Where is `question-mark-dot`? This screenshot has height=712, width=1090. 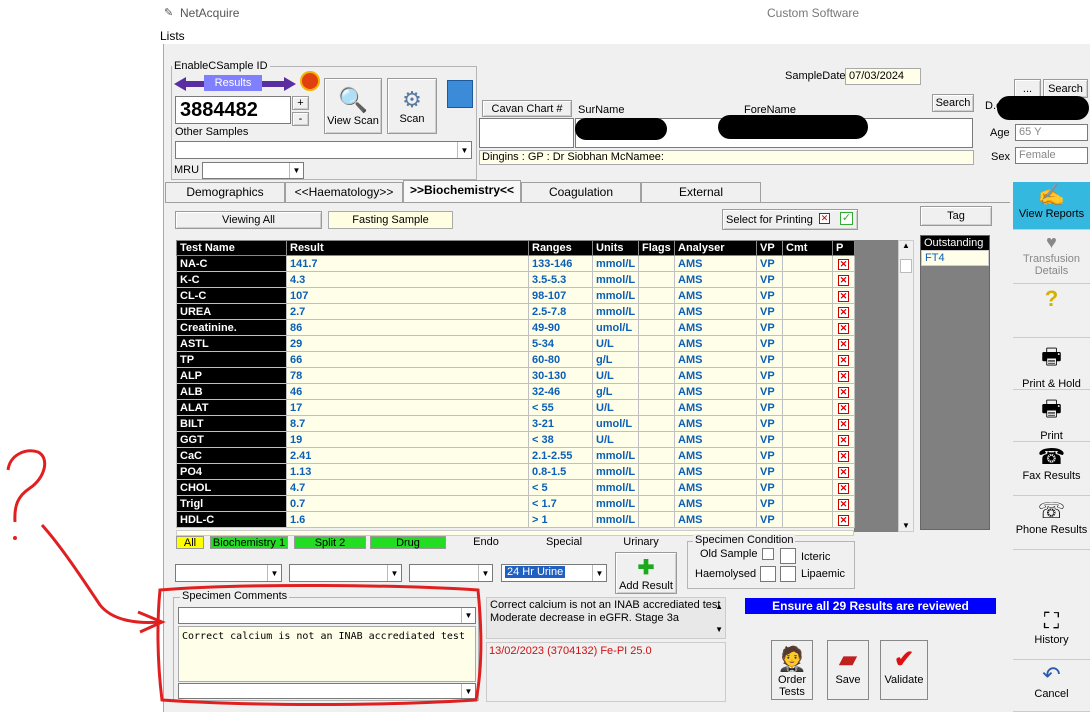 question-mark-dot is located at coordinates (15, 538).